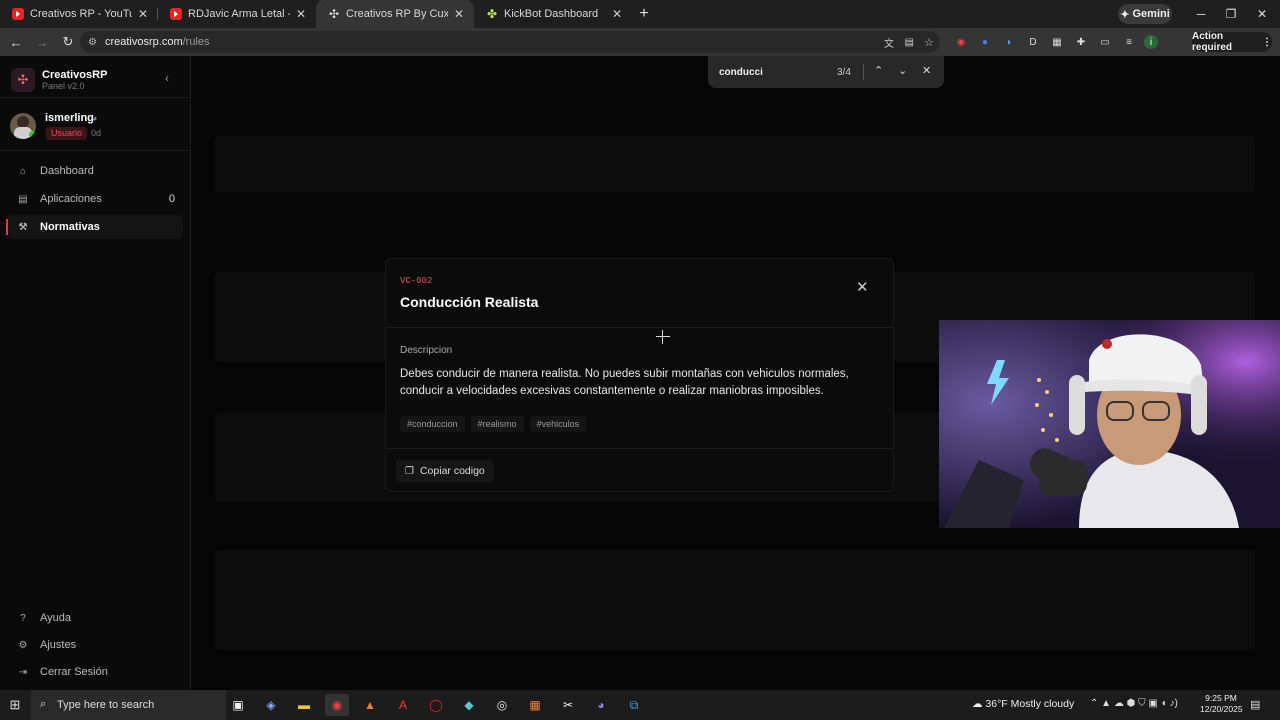 The width and height of the screenshot is (1280, 720). I want to click on media-icon: ≡, so click(1129, 42).